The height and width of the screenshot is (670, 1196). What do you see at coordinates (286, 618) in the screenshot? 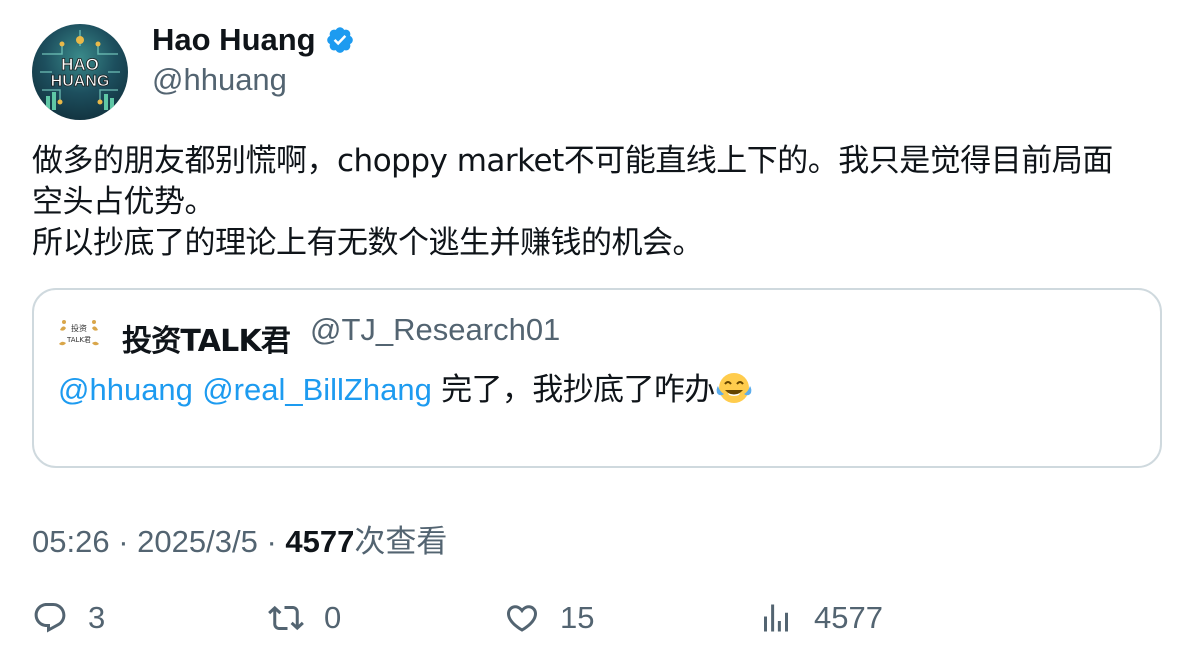
I see `retweet-icon` at bounding box center [286, 618].